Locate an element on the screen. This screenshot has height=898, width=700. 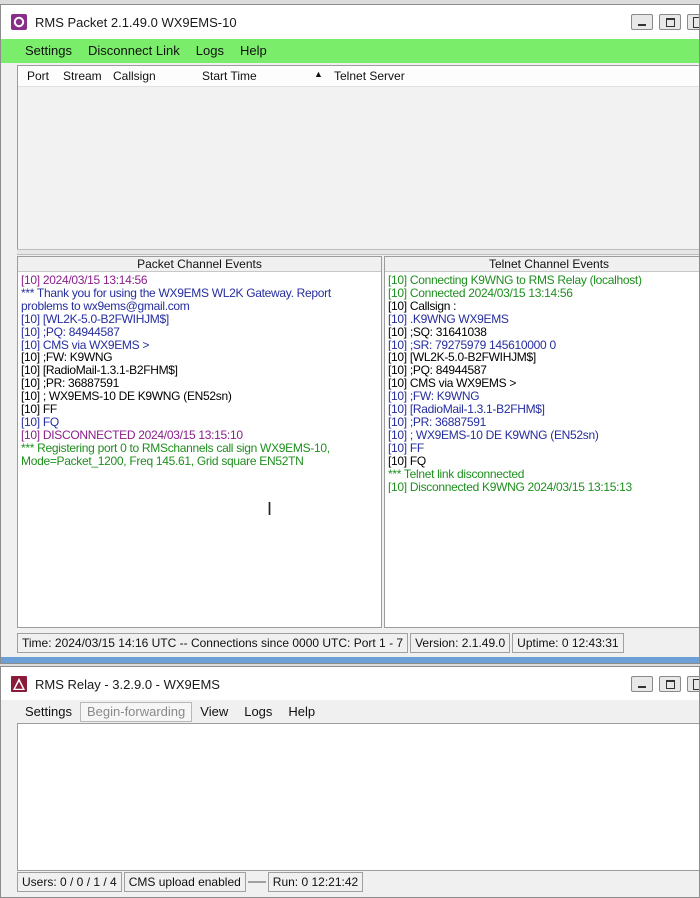
menu-view: View is located at coordinates (214, 712).